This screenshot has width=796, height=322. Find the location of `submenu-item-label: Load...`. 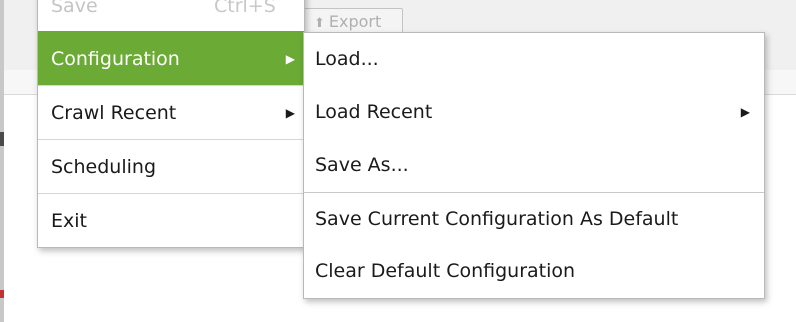

submenu-item-label: Load... is located at coordinates (347, 59).